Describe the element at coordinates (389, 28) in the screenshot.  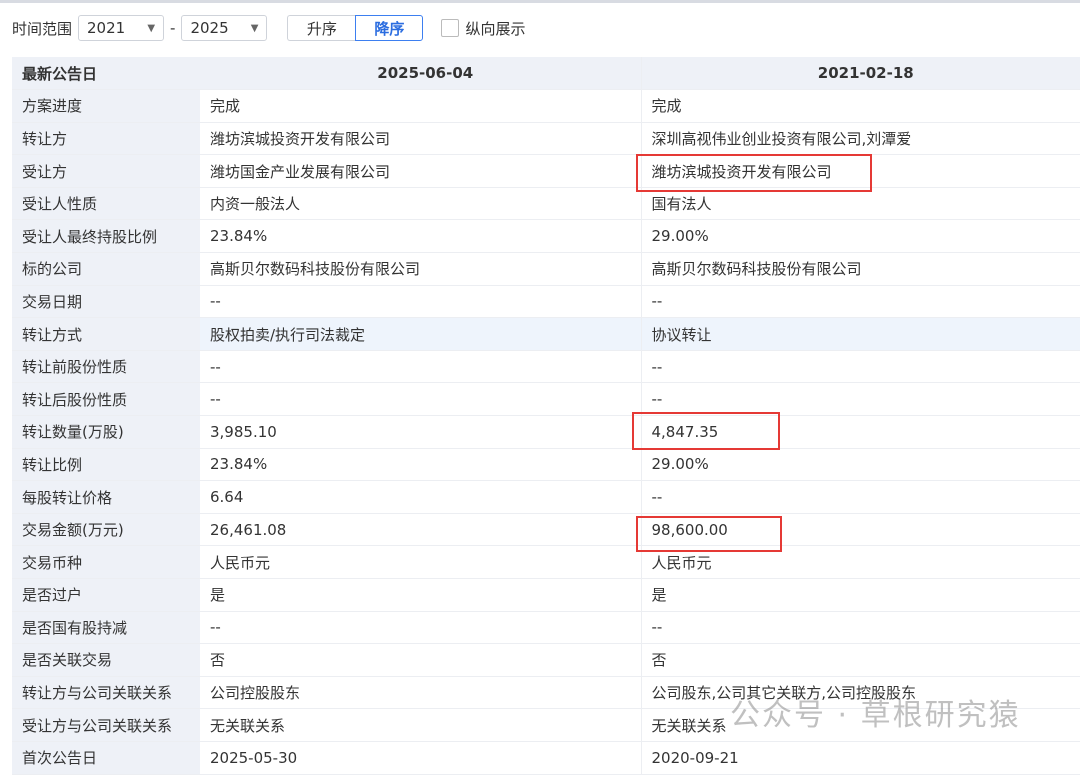
I see `descending-button: 降序` at that location.